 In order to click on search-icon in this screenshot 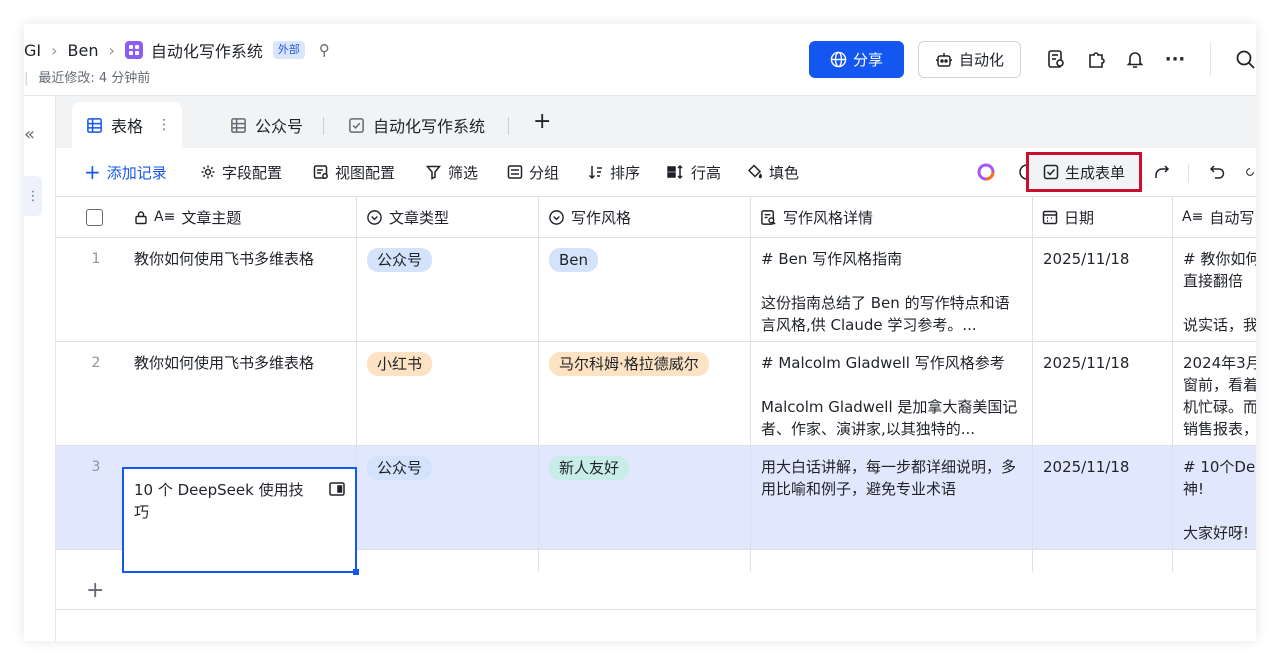, I will do `click(1245, 59)`.